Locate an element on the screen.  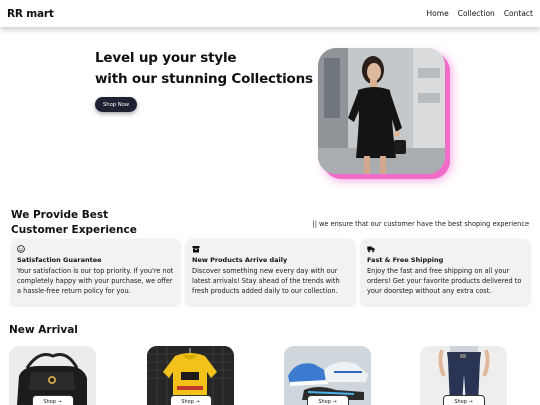
feature-card-title: New Products Arrive daily is located at coordinates (240, 260).